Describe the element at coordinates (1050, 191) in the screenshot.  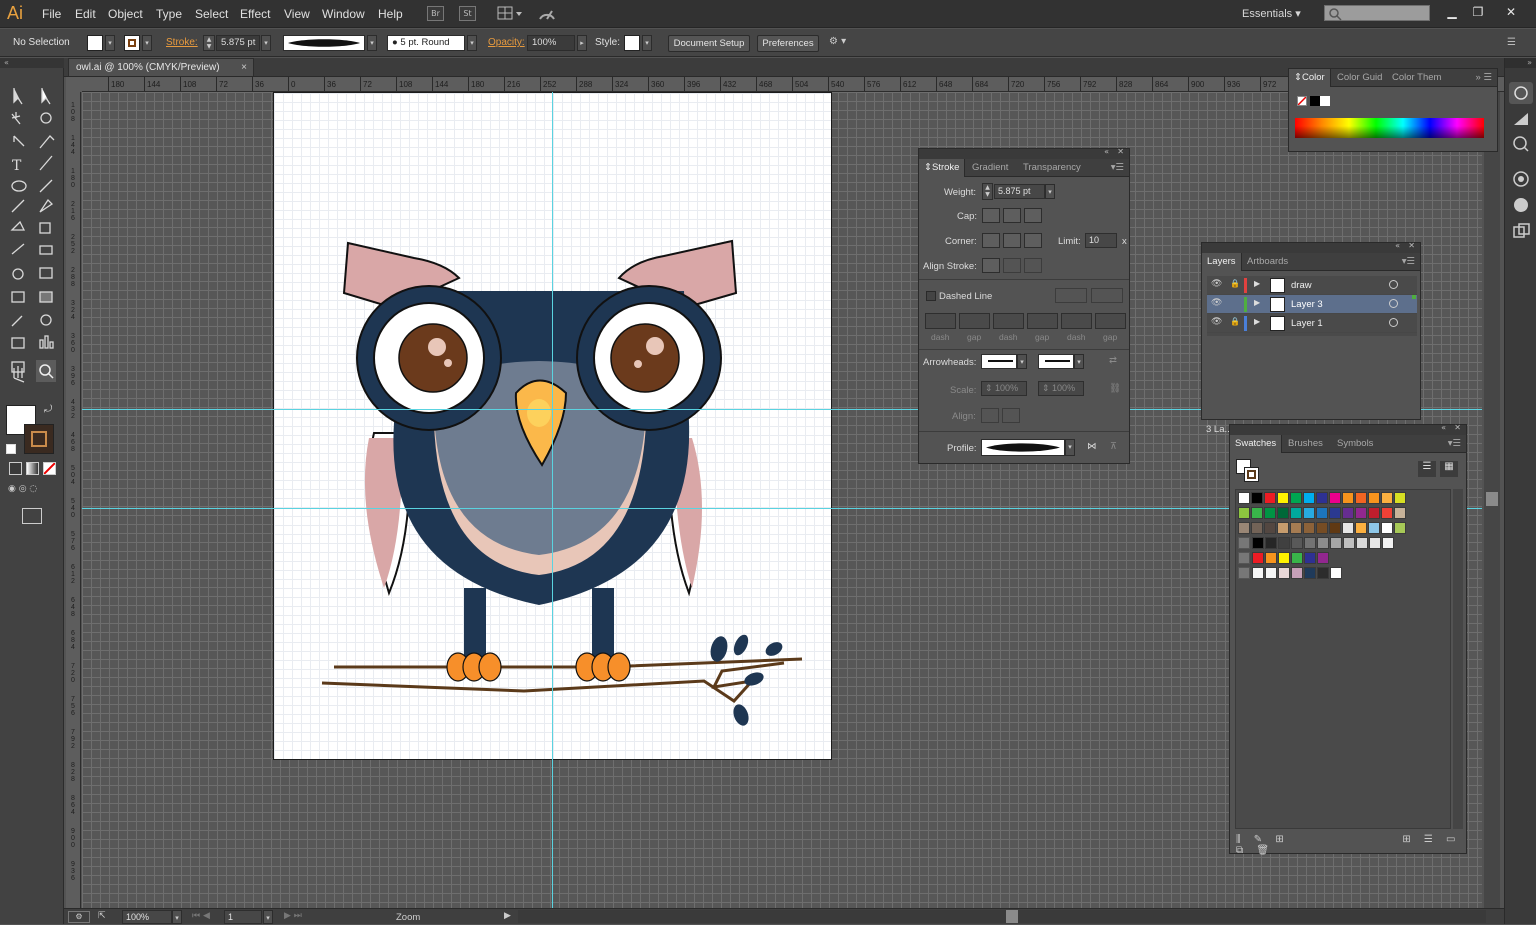
I see `weight-dropdown: ▾` at that location.